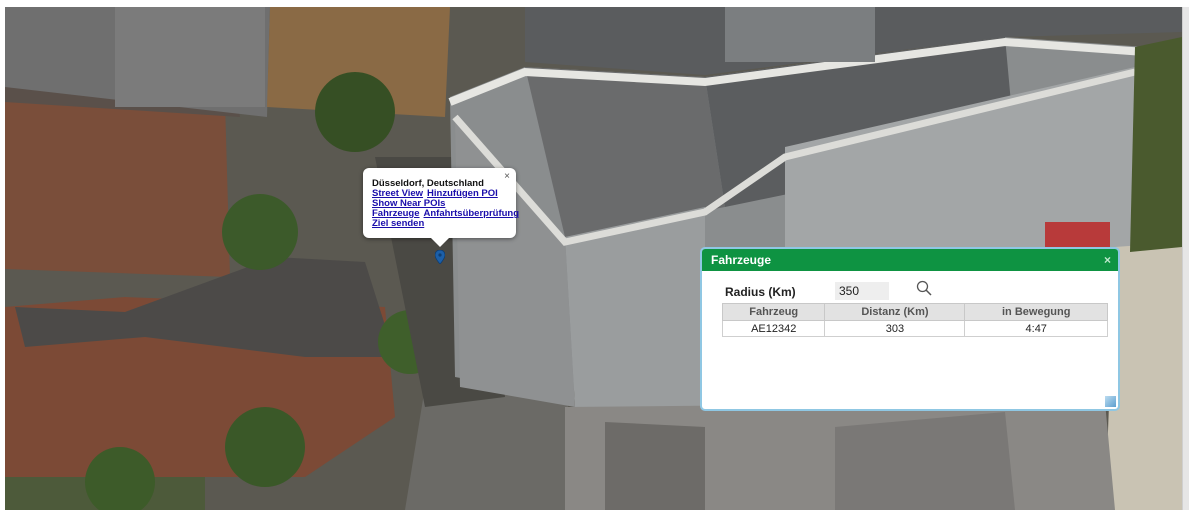  What do you see at coordinates (472, 213) in the screenshot?
I see `approach-check-link: Anfahrtsüberprüfung` at bounding box center [472, 213].